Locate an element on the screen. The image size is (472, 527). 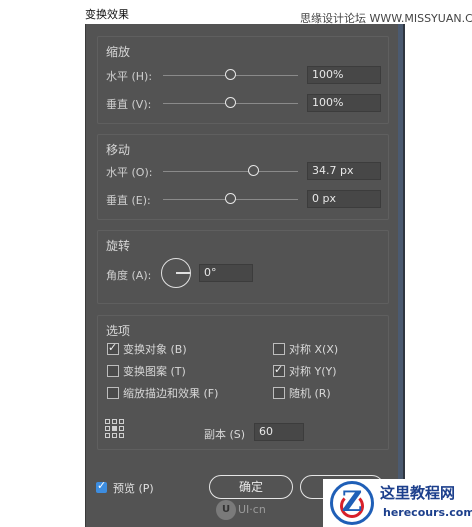
rotate-angle-input: 0° is located at coordinates (226, 273).